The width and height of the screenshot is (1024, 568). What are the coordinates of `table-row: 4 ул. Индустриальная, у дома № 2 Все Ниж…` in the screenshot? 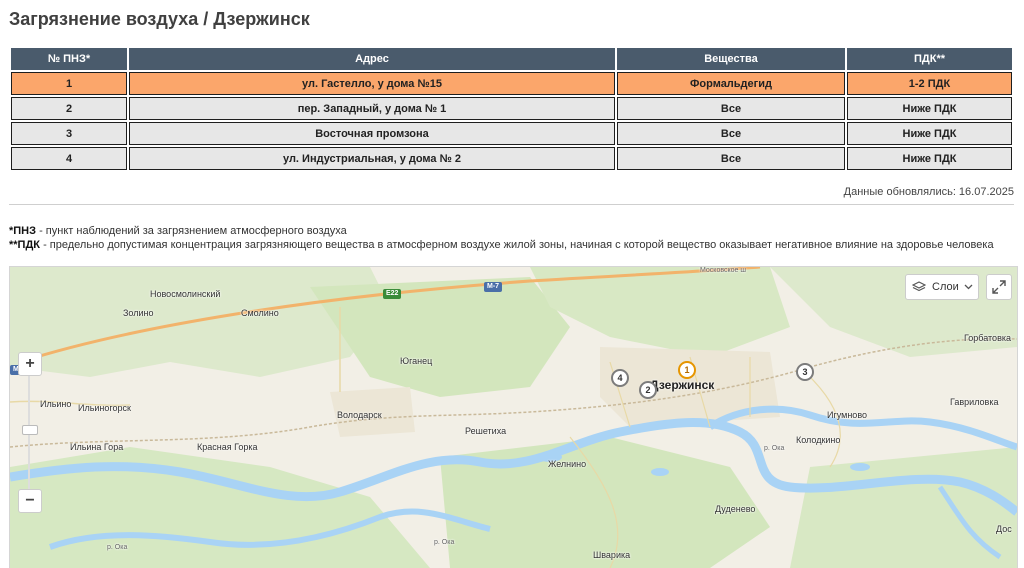 It's located at (511, 158).